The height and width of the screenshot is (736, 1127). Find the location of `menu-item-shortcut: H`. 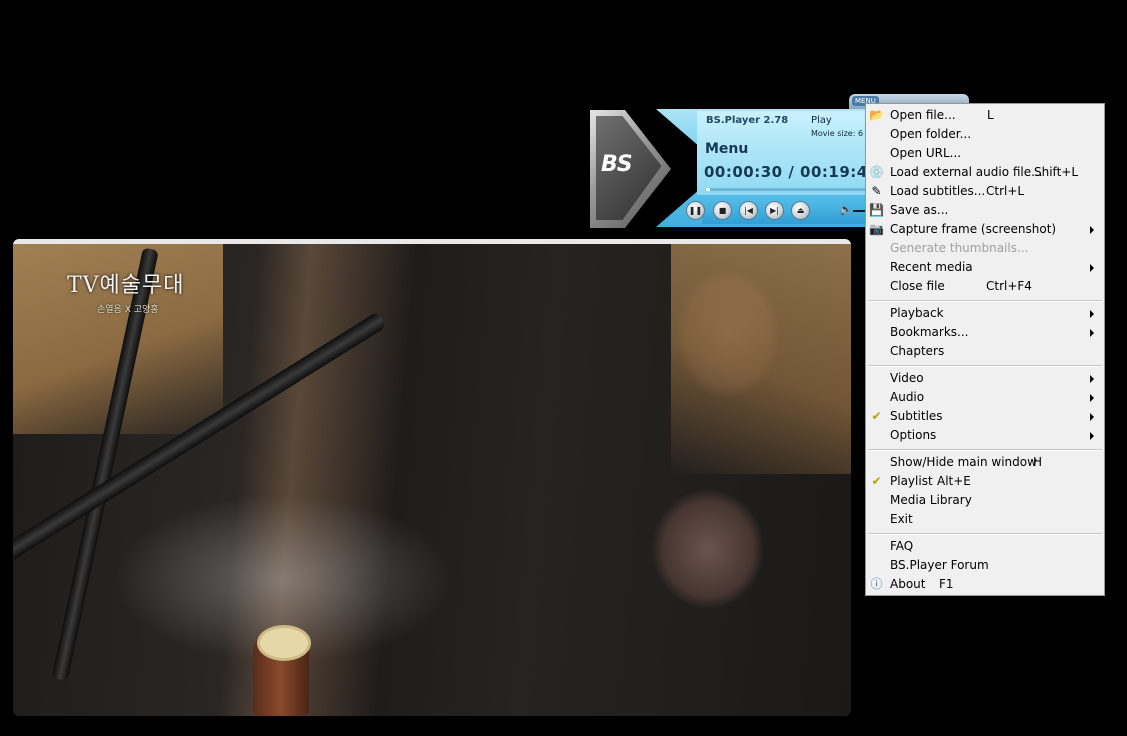

menu-item-shortcut: H is located at coordinates (1038, 462).